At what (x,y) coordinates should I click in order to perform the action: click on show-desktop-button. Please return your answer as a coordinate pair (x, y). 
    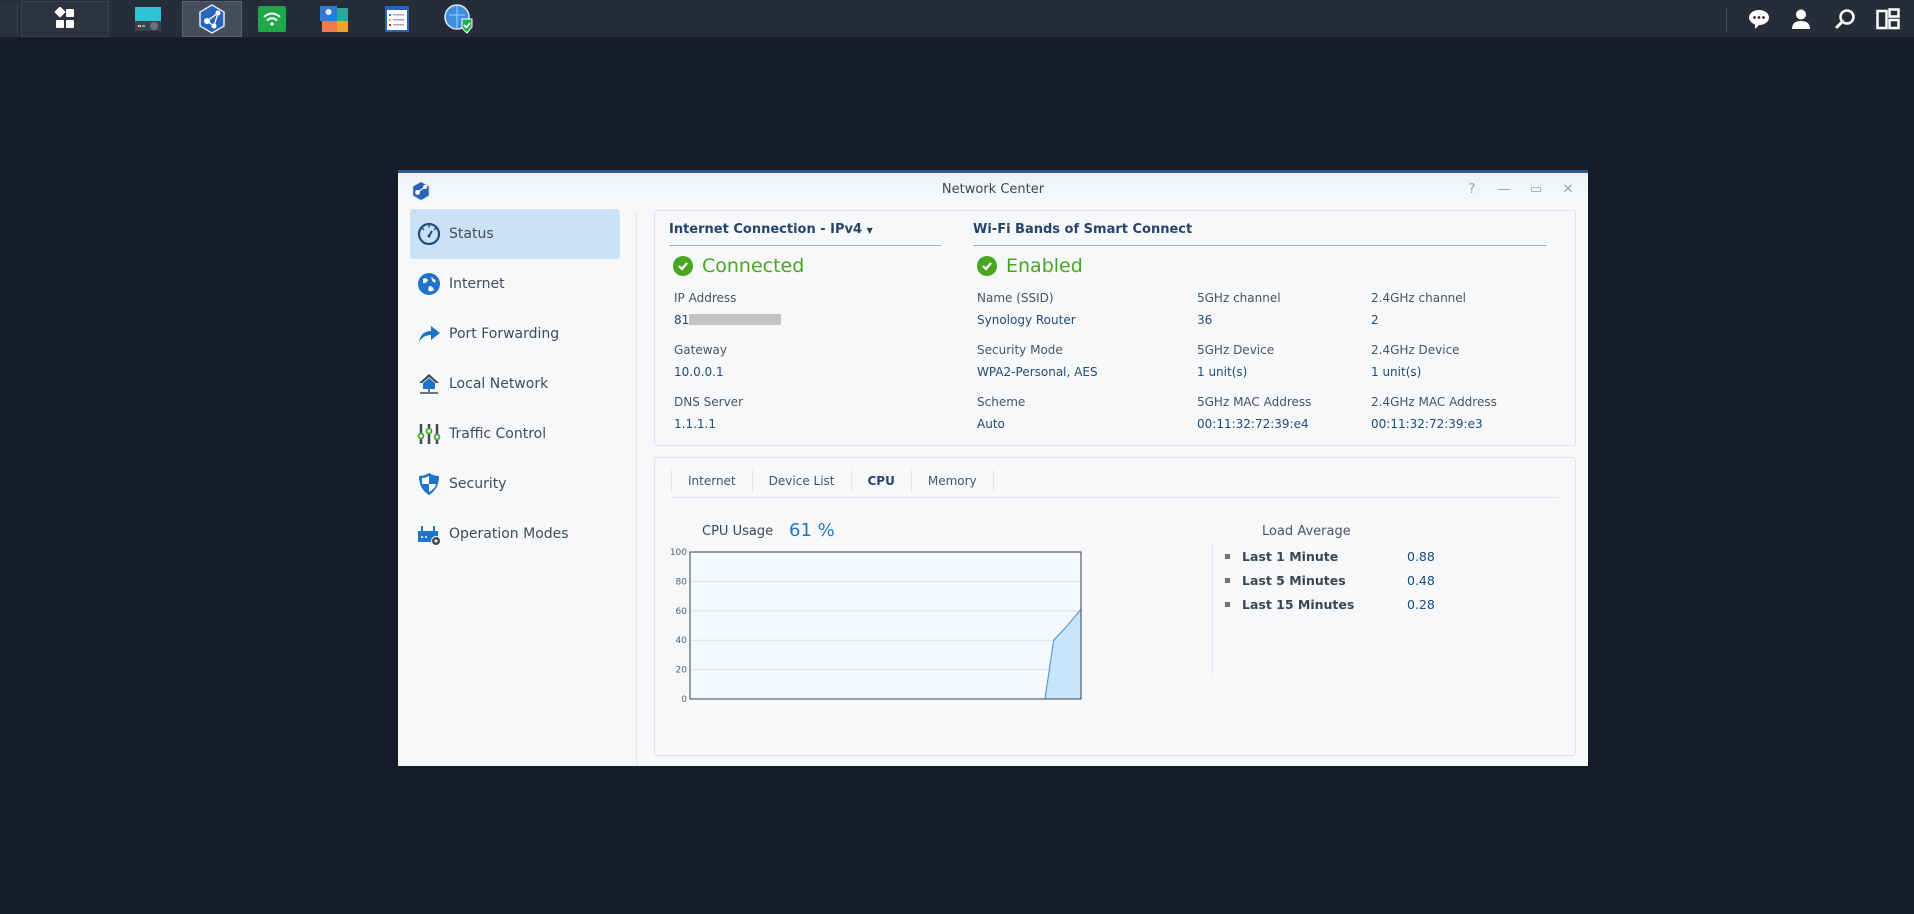
    Looking at the image, I should click on (9, 19).